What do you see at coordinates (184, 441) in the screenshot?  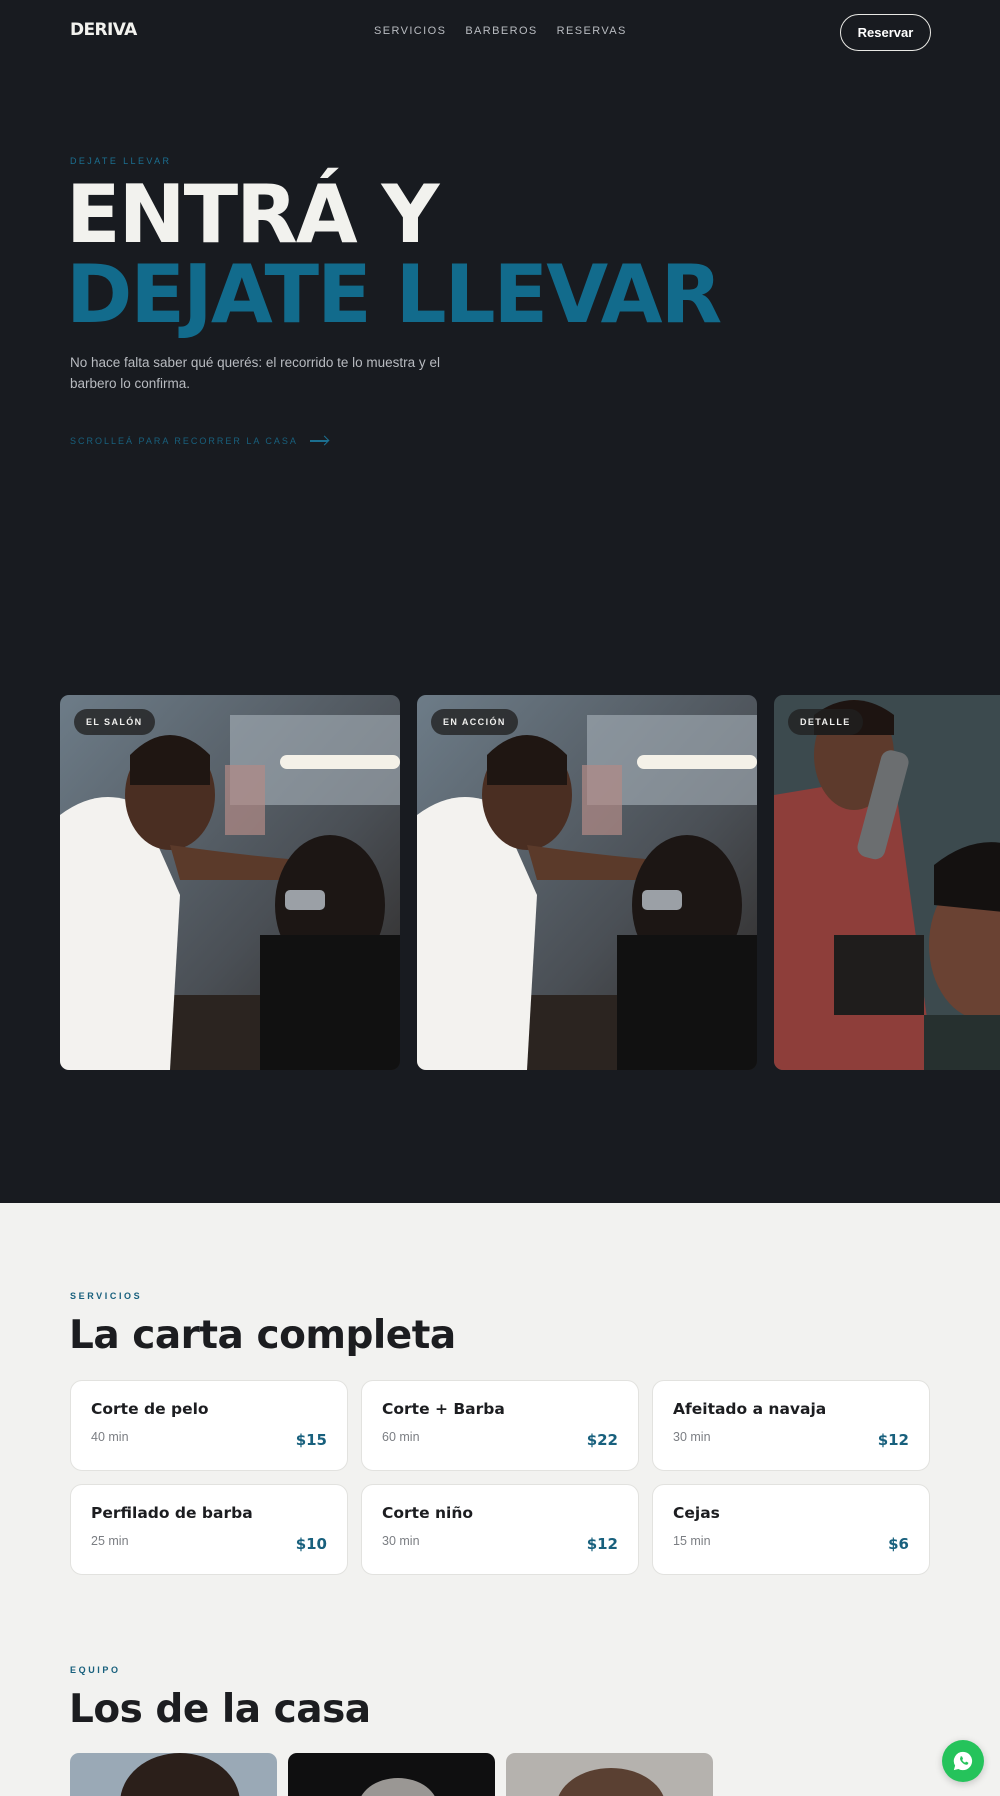 I see `scroll-hint-label: SCROLLEÁ PARA RECORRER LA CASA` at bounding box center [184, 441].